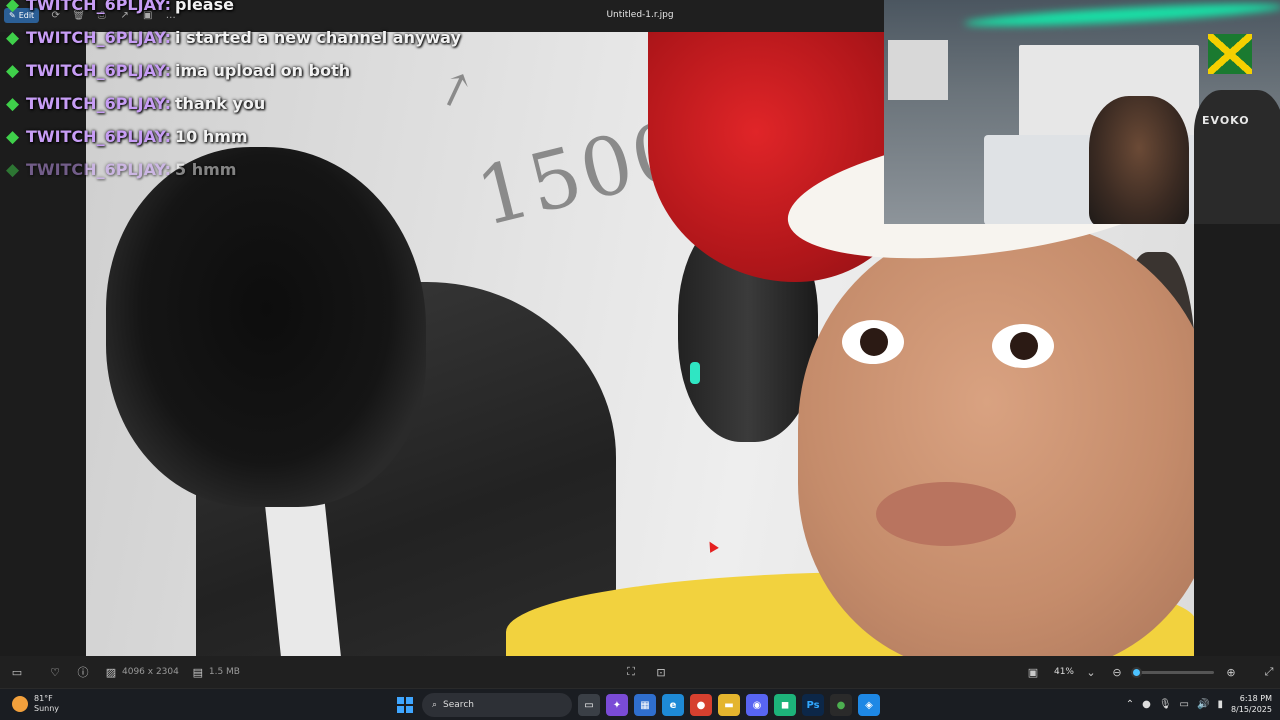 The image size is (1280, 720). Describe the element at coordinates (1203, 704) in the screenshot. I see `volume-icon: 🔊` at that location.